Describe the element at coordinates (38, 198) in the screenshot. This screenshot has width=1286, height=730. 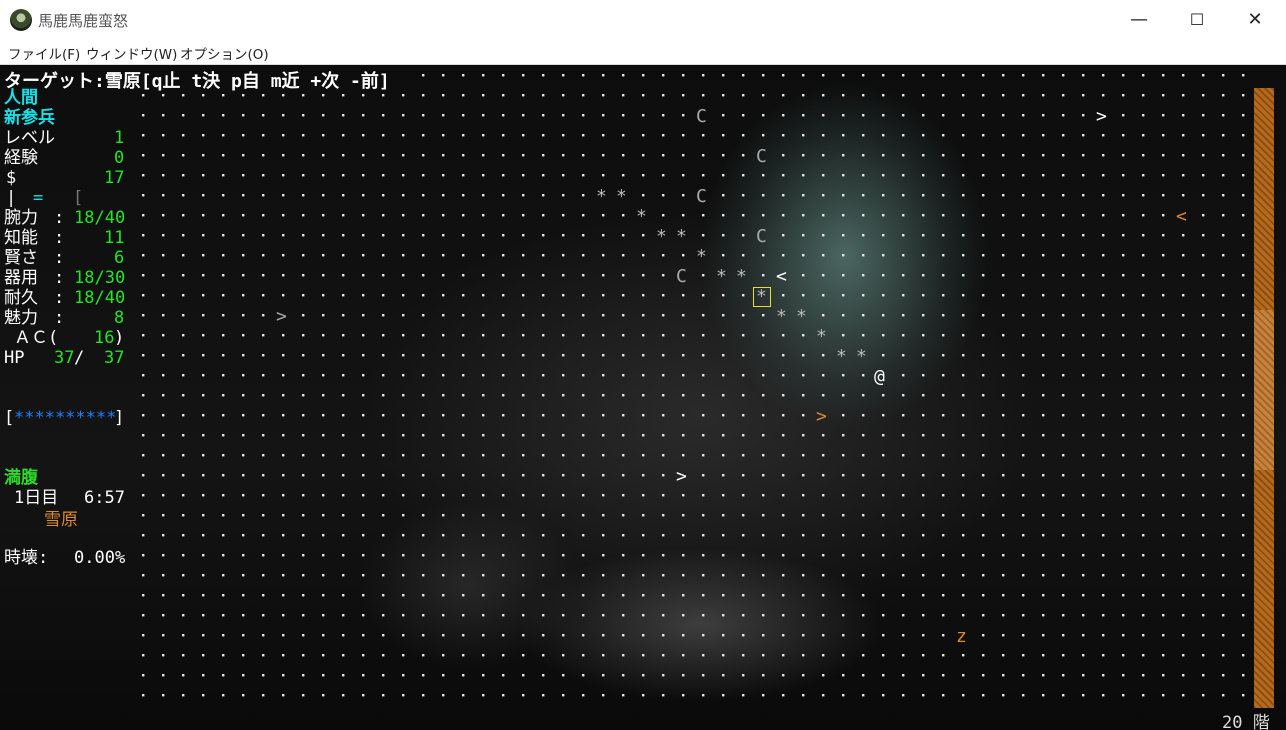
I see `equip-ring-symbol: =` at that location.